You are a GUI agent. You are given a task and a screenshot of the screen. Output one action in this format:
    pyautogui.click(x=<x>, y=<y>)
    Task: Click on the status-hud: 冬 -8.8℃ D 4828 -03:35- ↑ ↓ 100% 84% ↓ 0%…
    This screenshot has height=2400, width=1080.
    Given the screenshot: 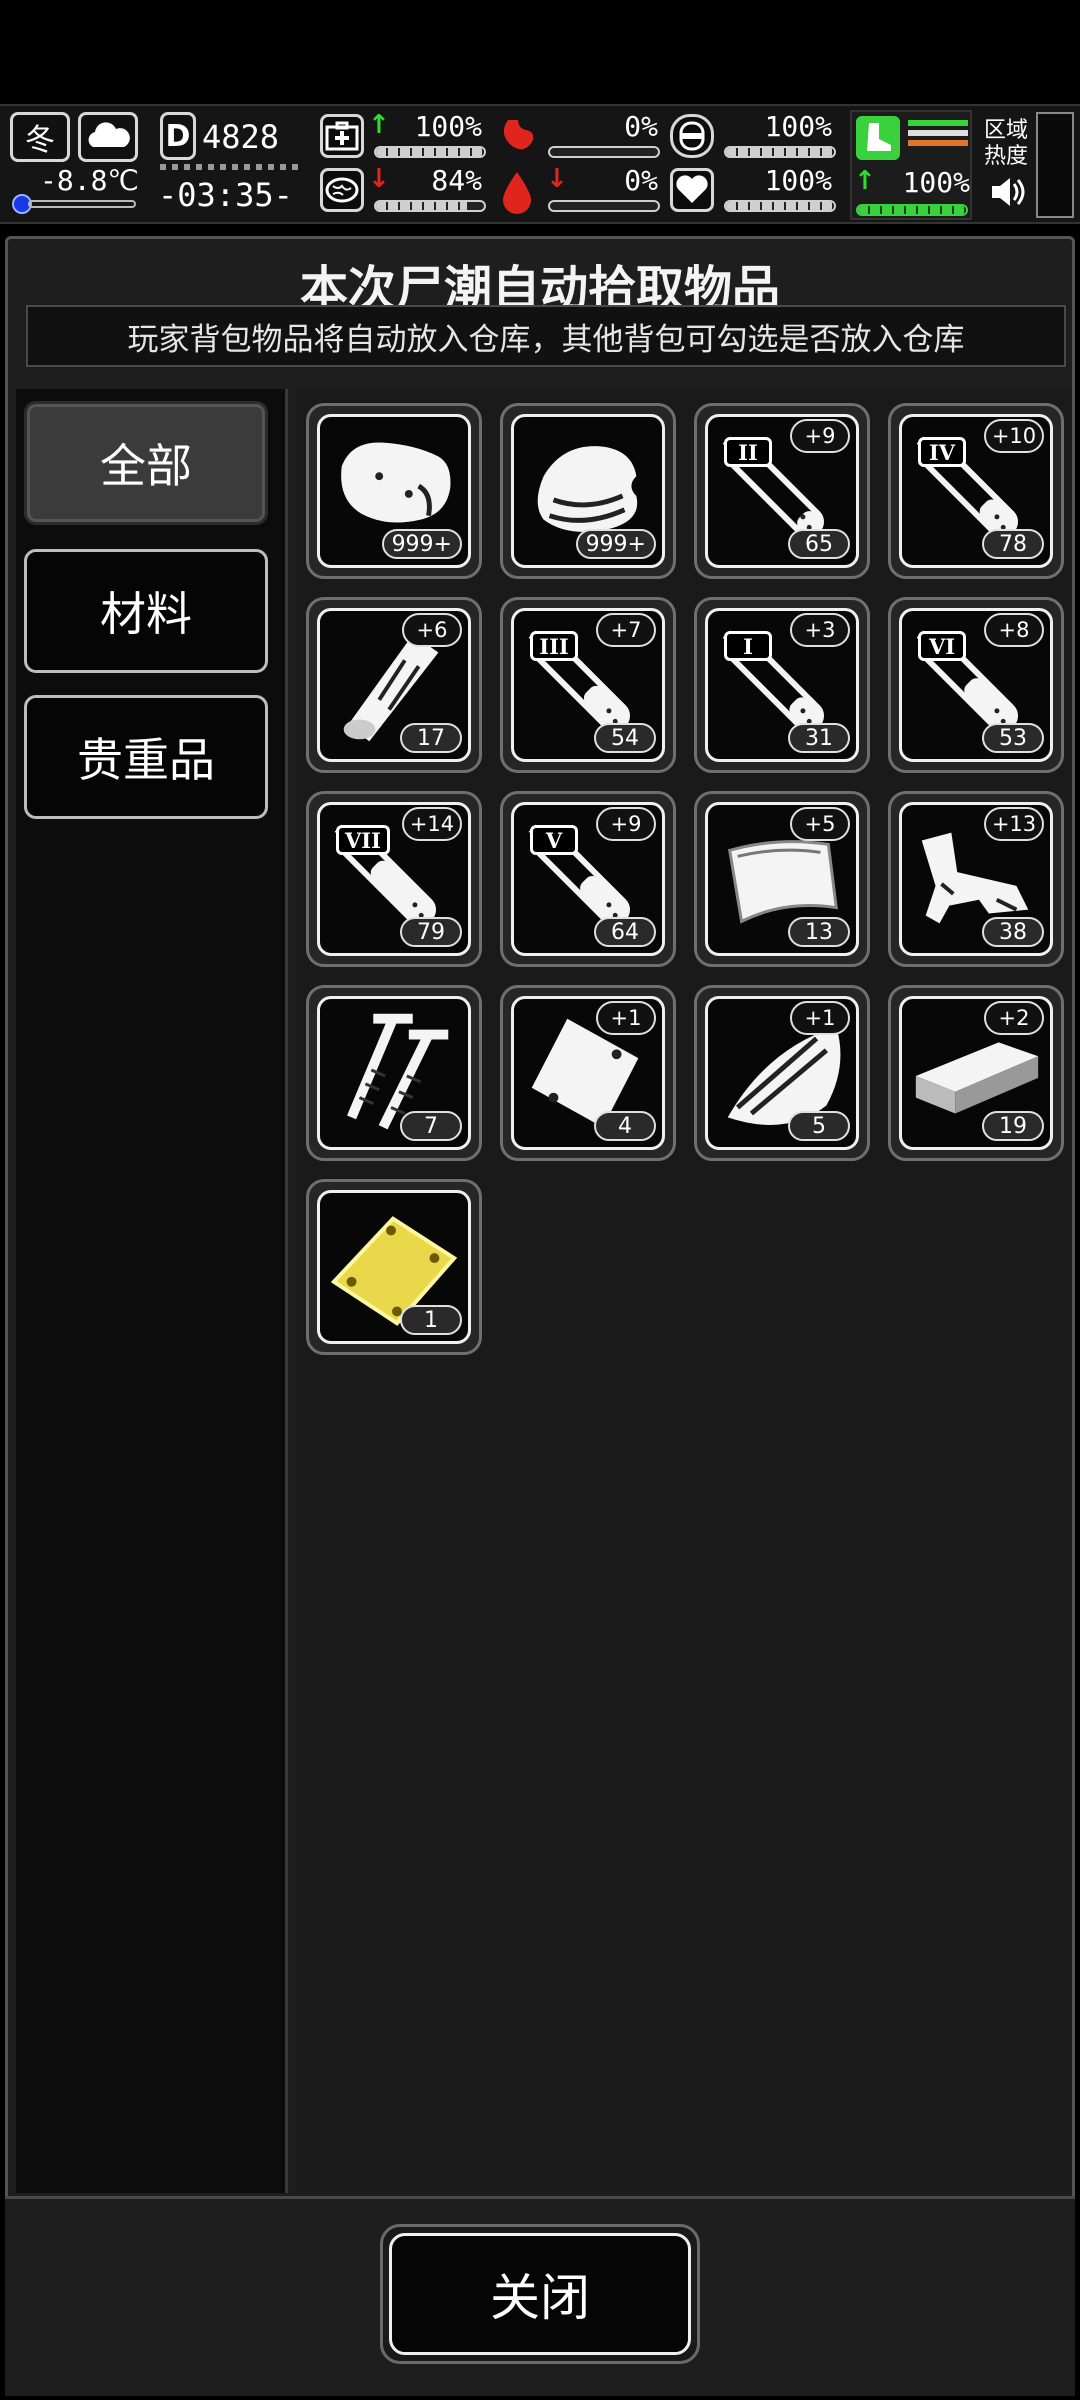 What is the action you would take?
    pyautogui.click(x=540, y=164)
    